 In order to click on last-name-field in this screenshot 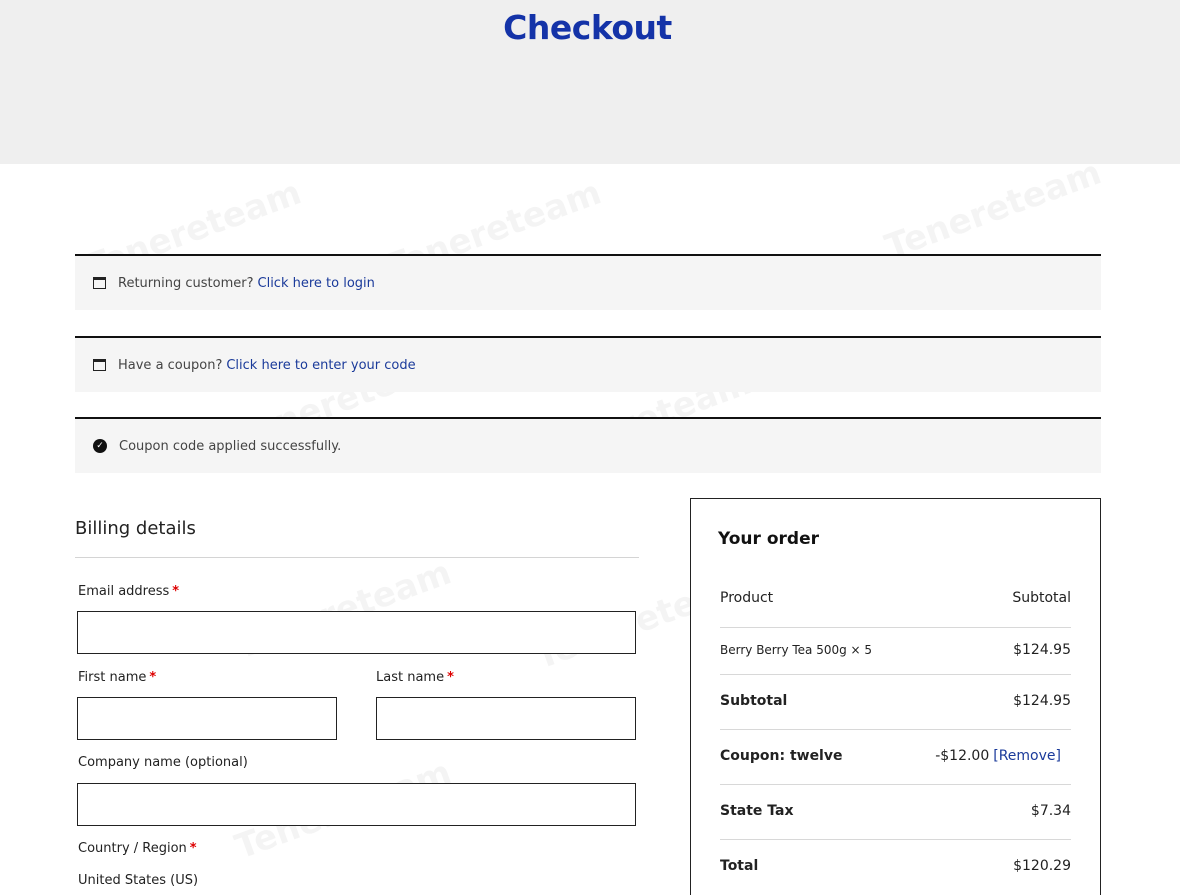, I will do `click(506, 718)`.